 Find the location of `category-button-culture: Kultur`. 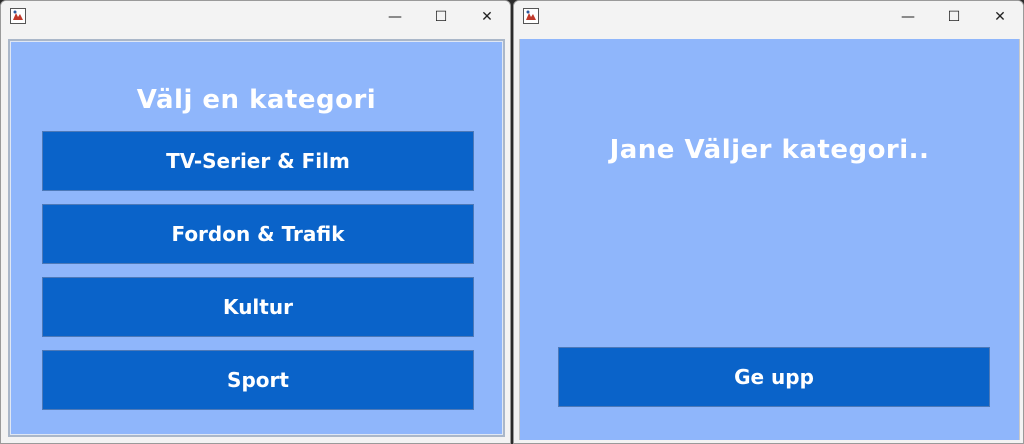

category-button-culture: Kultur is located at coordinates (258, 307).